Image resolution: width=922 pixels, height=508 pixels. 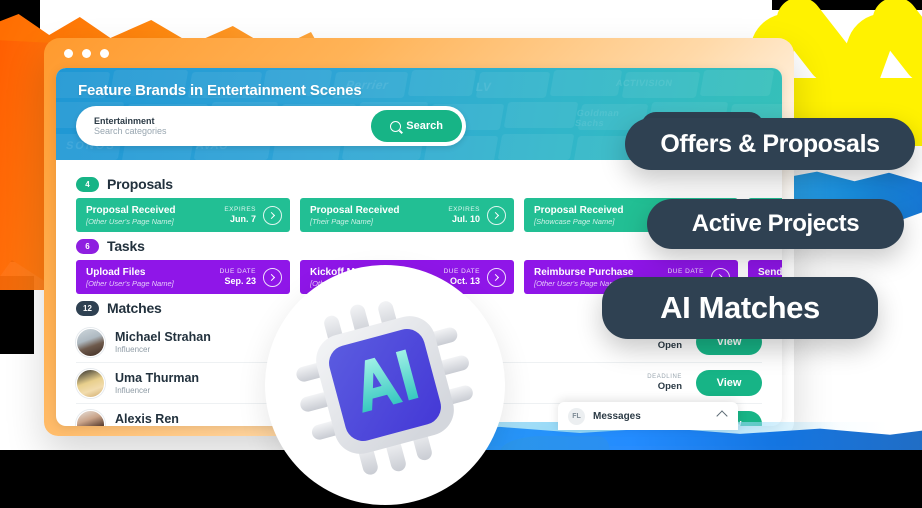 What do you see at coordinates (130, 283) in the screenshot?
I see `task-card-subtitle: [Other User's Page Name]` at bounding box center [130, 283].